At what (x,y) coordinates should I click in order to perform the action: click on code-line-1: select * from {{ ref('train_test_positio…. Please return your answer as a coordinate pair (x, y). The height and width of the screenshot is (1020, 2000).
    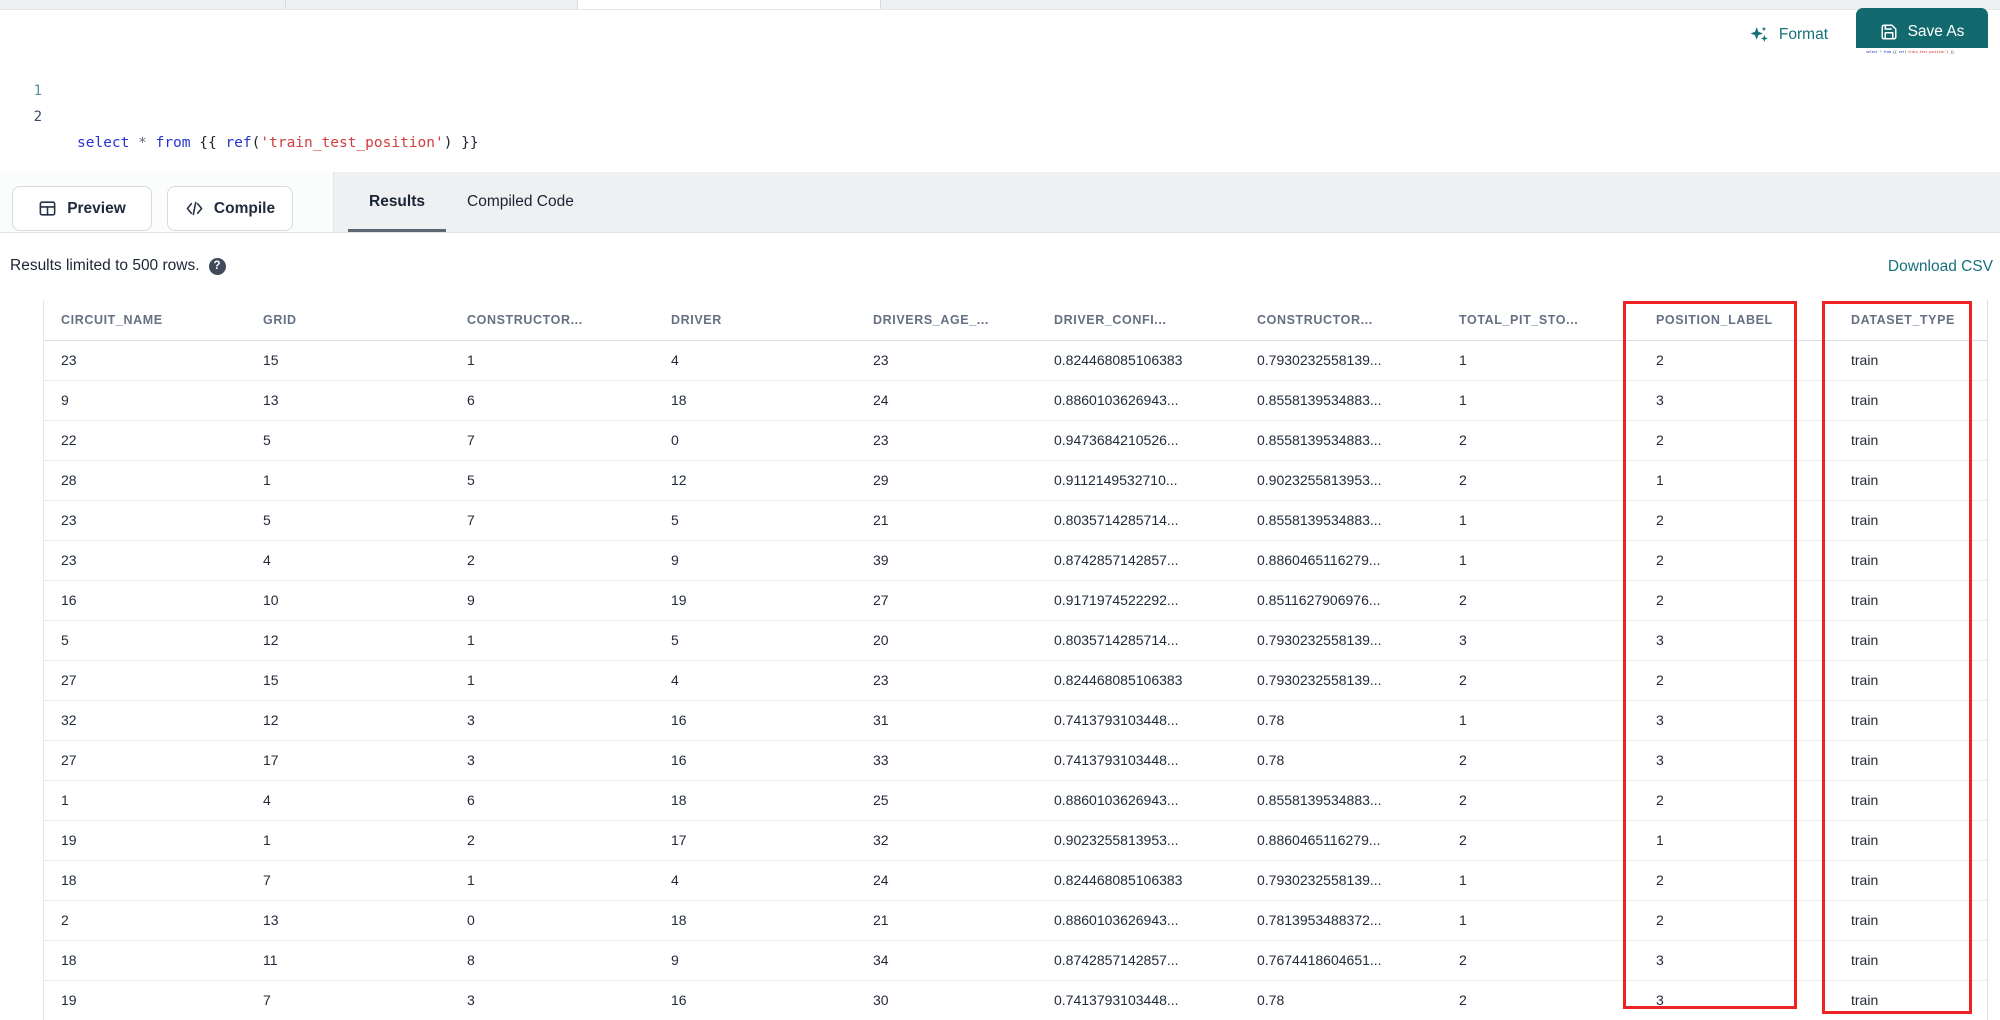
    Looking at the image, I should click on (1015, 143).